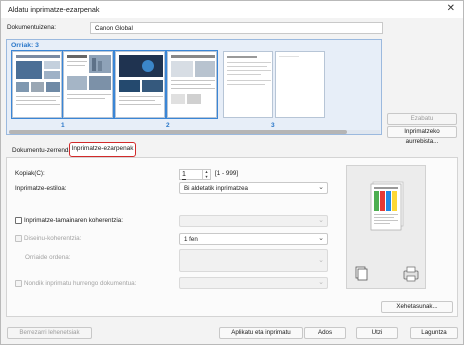 The width and height of the screenshot is (464, 345). I want to click on title-bar: Aldatu inprimatze-ezarpenak ✕, so click(232, 9).